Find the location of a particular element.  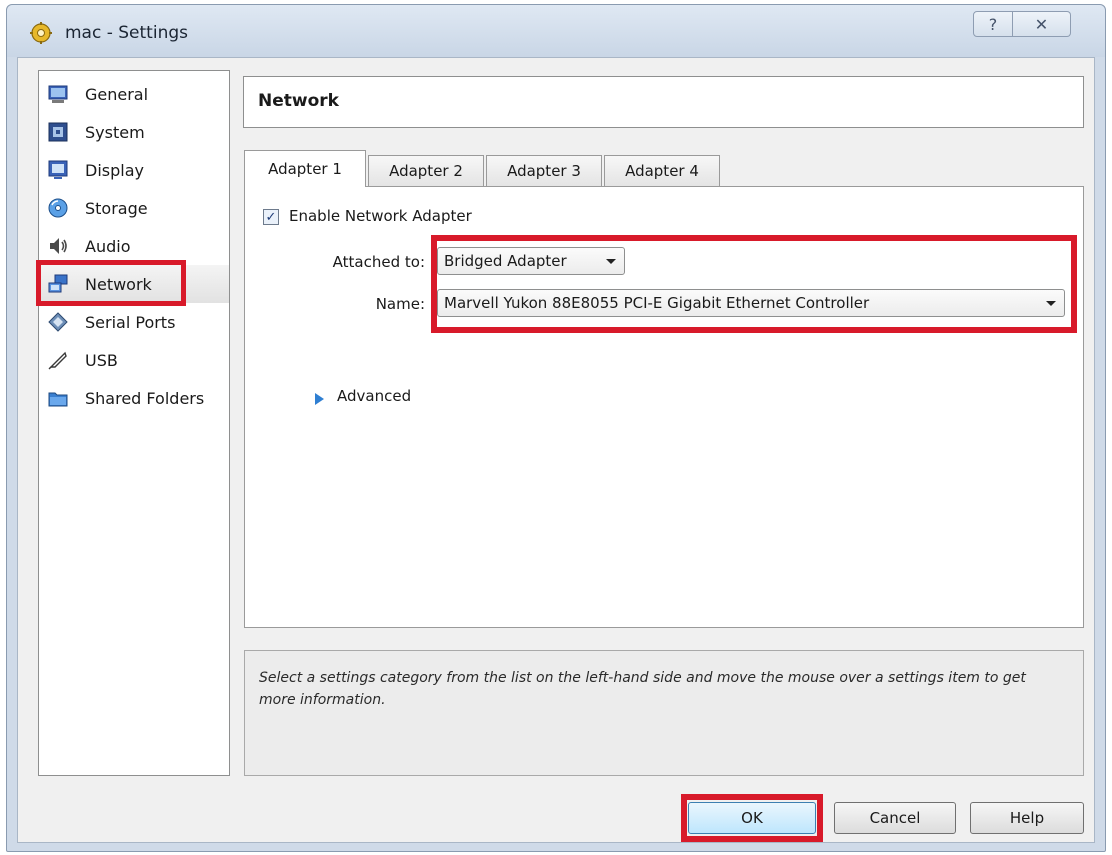

sidebar-item-system: System is located at coordinates (134, 132).